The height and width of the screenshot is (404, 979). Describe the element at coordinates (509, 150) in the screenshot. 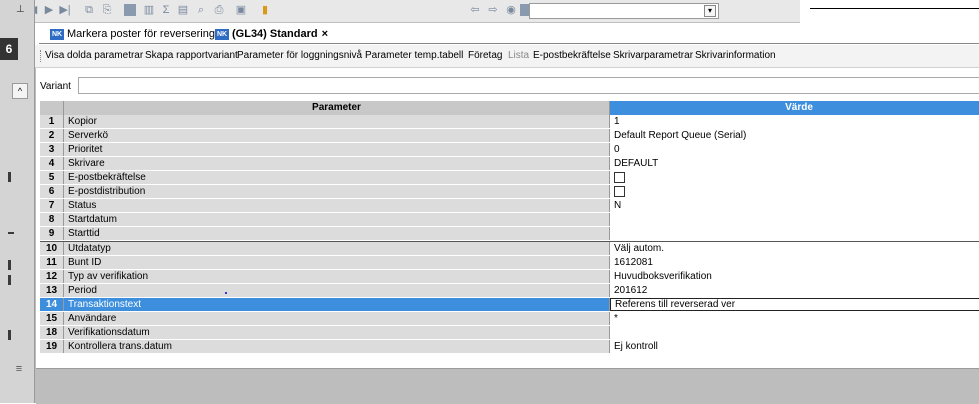

I see `table-row: 3 Prioritet 0` at that location.